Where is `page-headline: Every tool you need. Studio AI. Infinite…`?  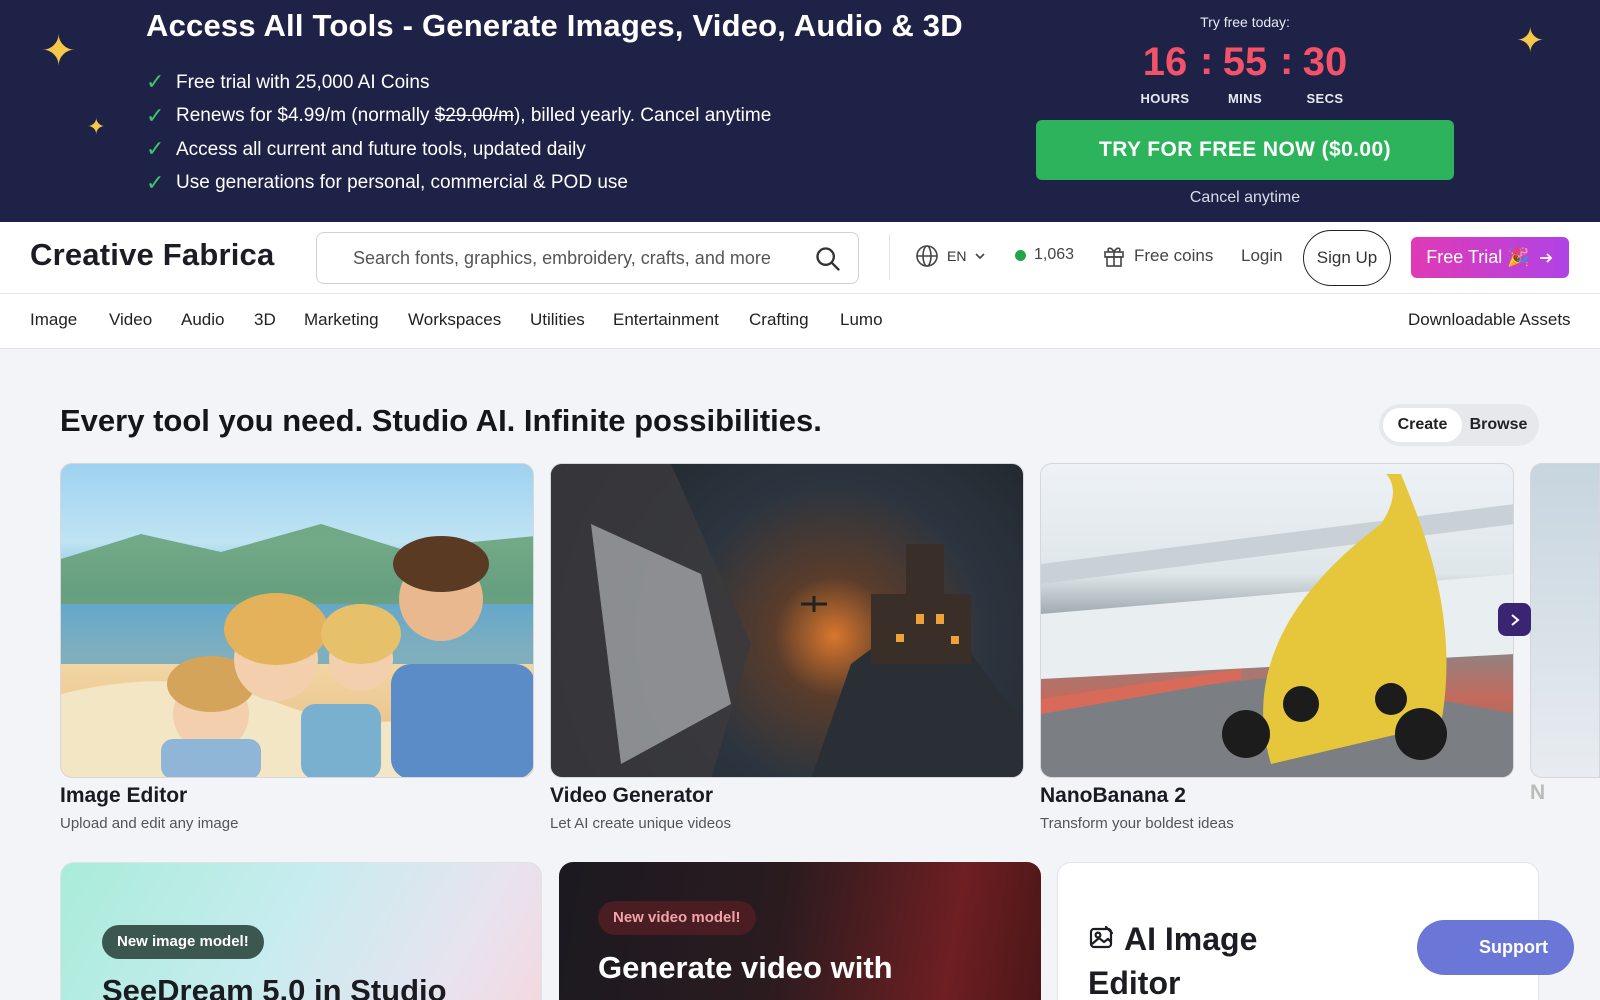
page-headline: Every tool you need. Studio AI. Infinite… is located at coordinates (441, 420).